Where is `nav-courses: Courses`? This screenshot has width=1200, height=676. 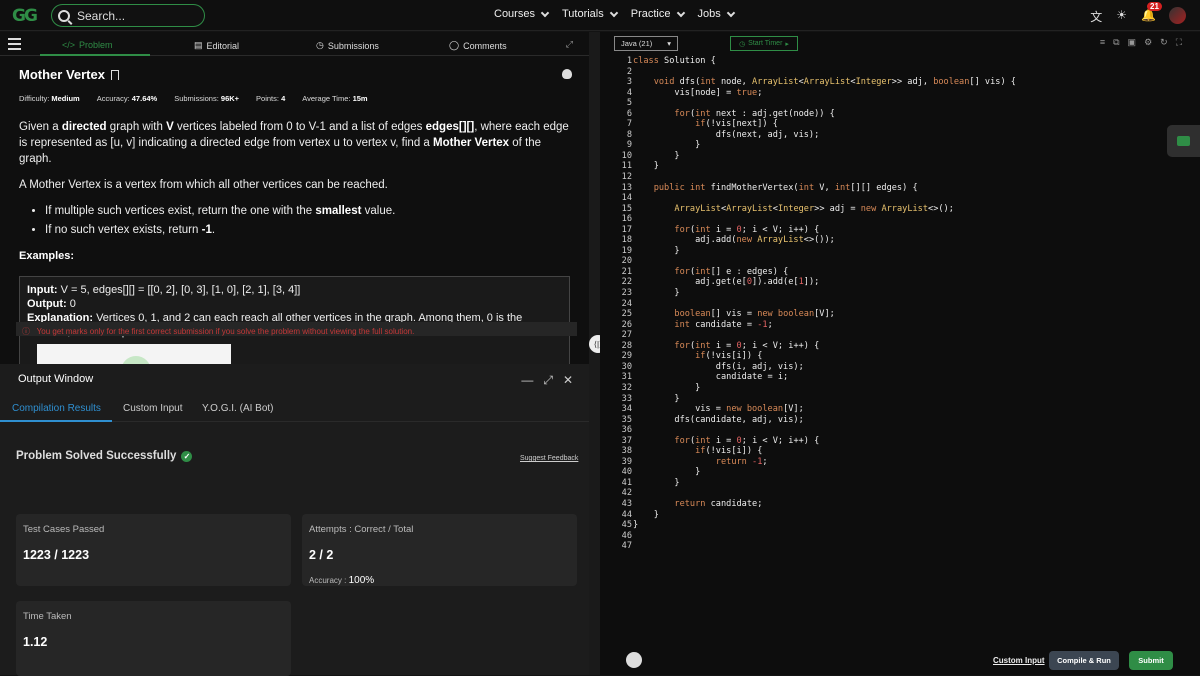
nav-courses: Courses is located at coordinates (522, 14).